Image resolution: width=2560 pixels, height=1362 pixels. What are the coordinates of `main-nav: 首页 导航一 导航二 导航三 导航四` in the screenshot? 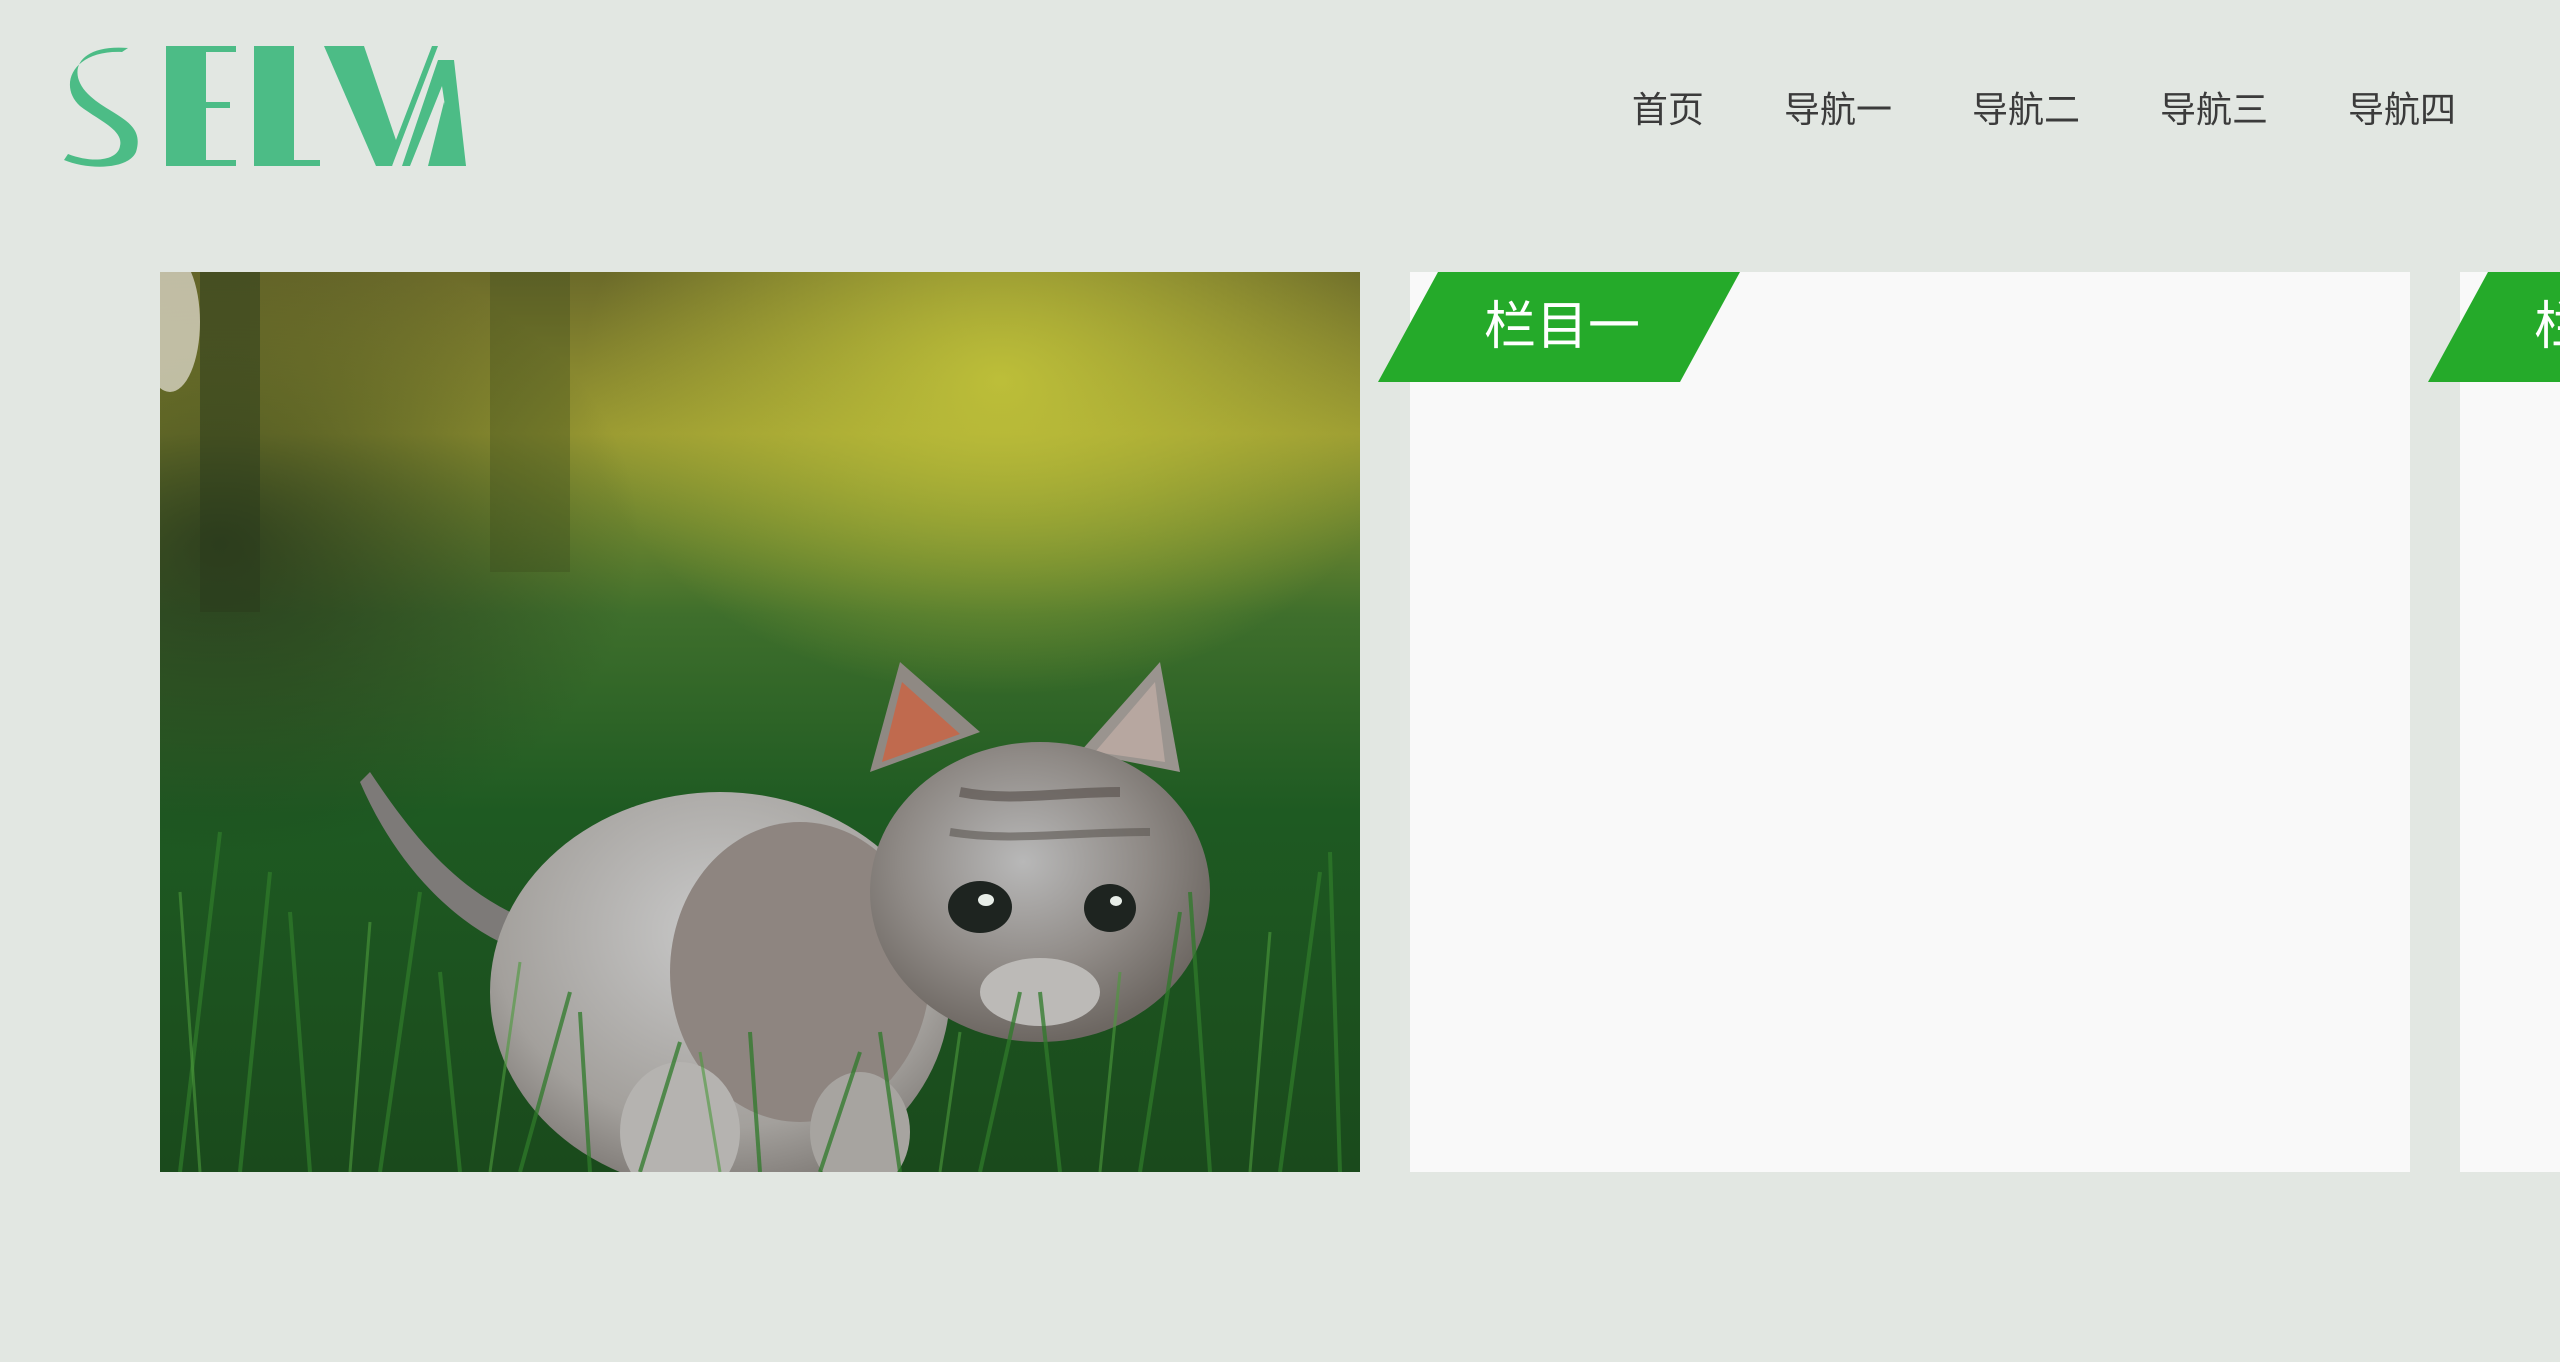 It's located at (2004, 110).